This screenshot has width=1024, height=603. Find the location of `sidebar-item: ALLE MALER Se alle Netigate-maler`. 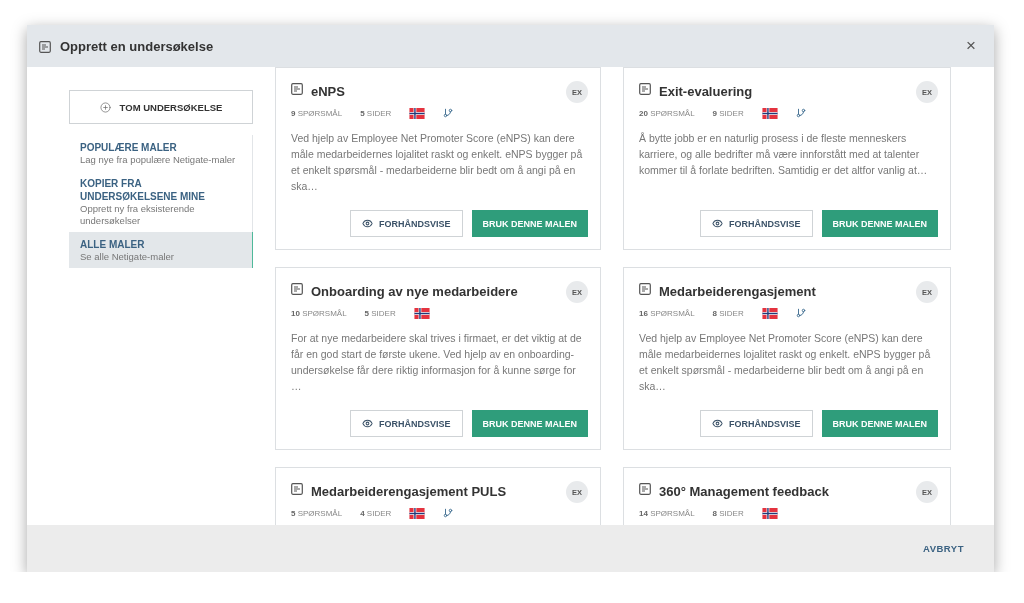

sidebar-item: ALLE MALER Se alle Netigate-maler is located at coordinates (161, 250).